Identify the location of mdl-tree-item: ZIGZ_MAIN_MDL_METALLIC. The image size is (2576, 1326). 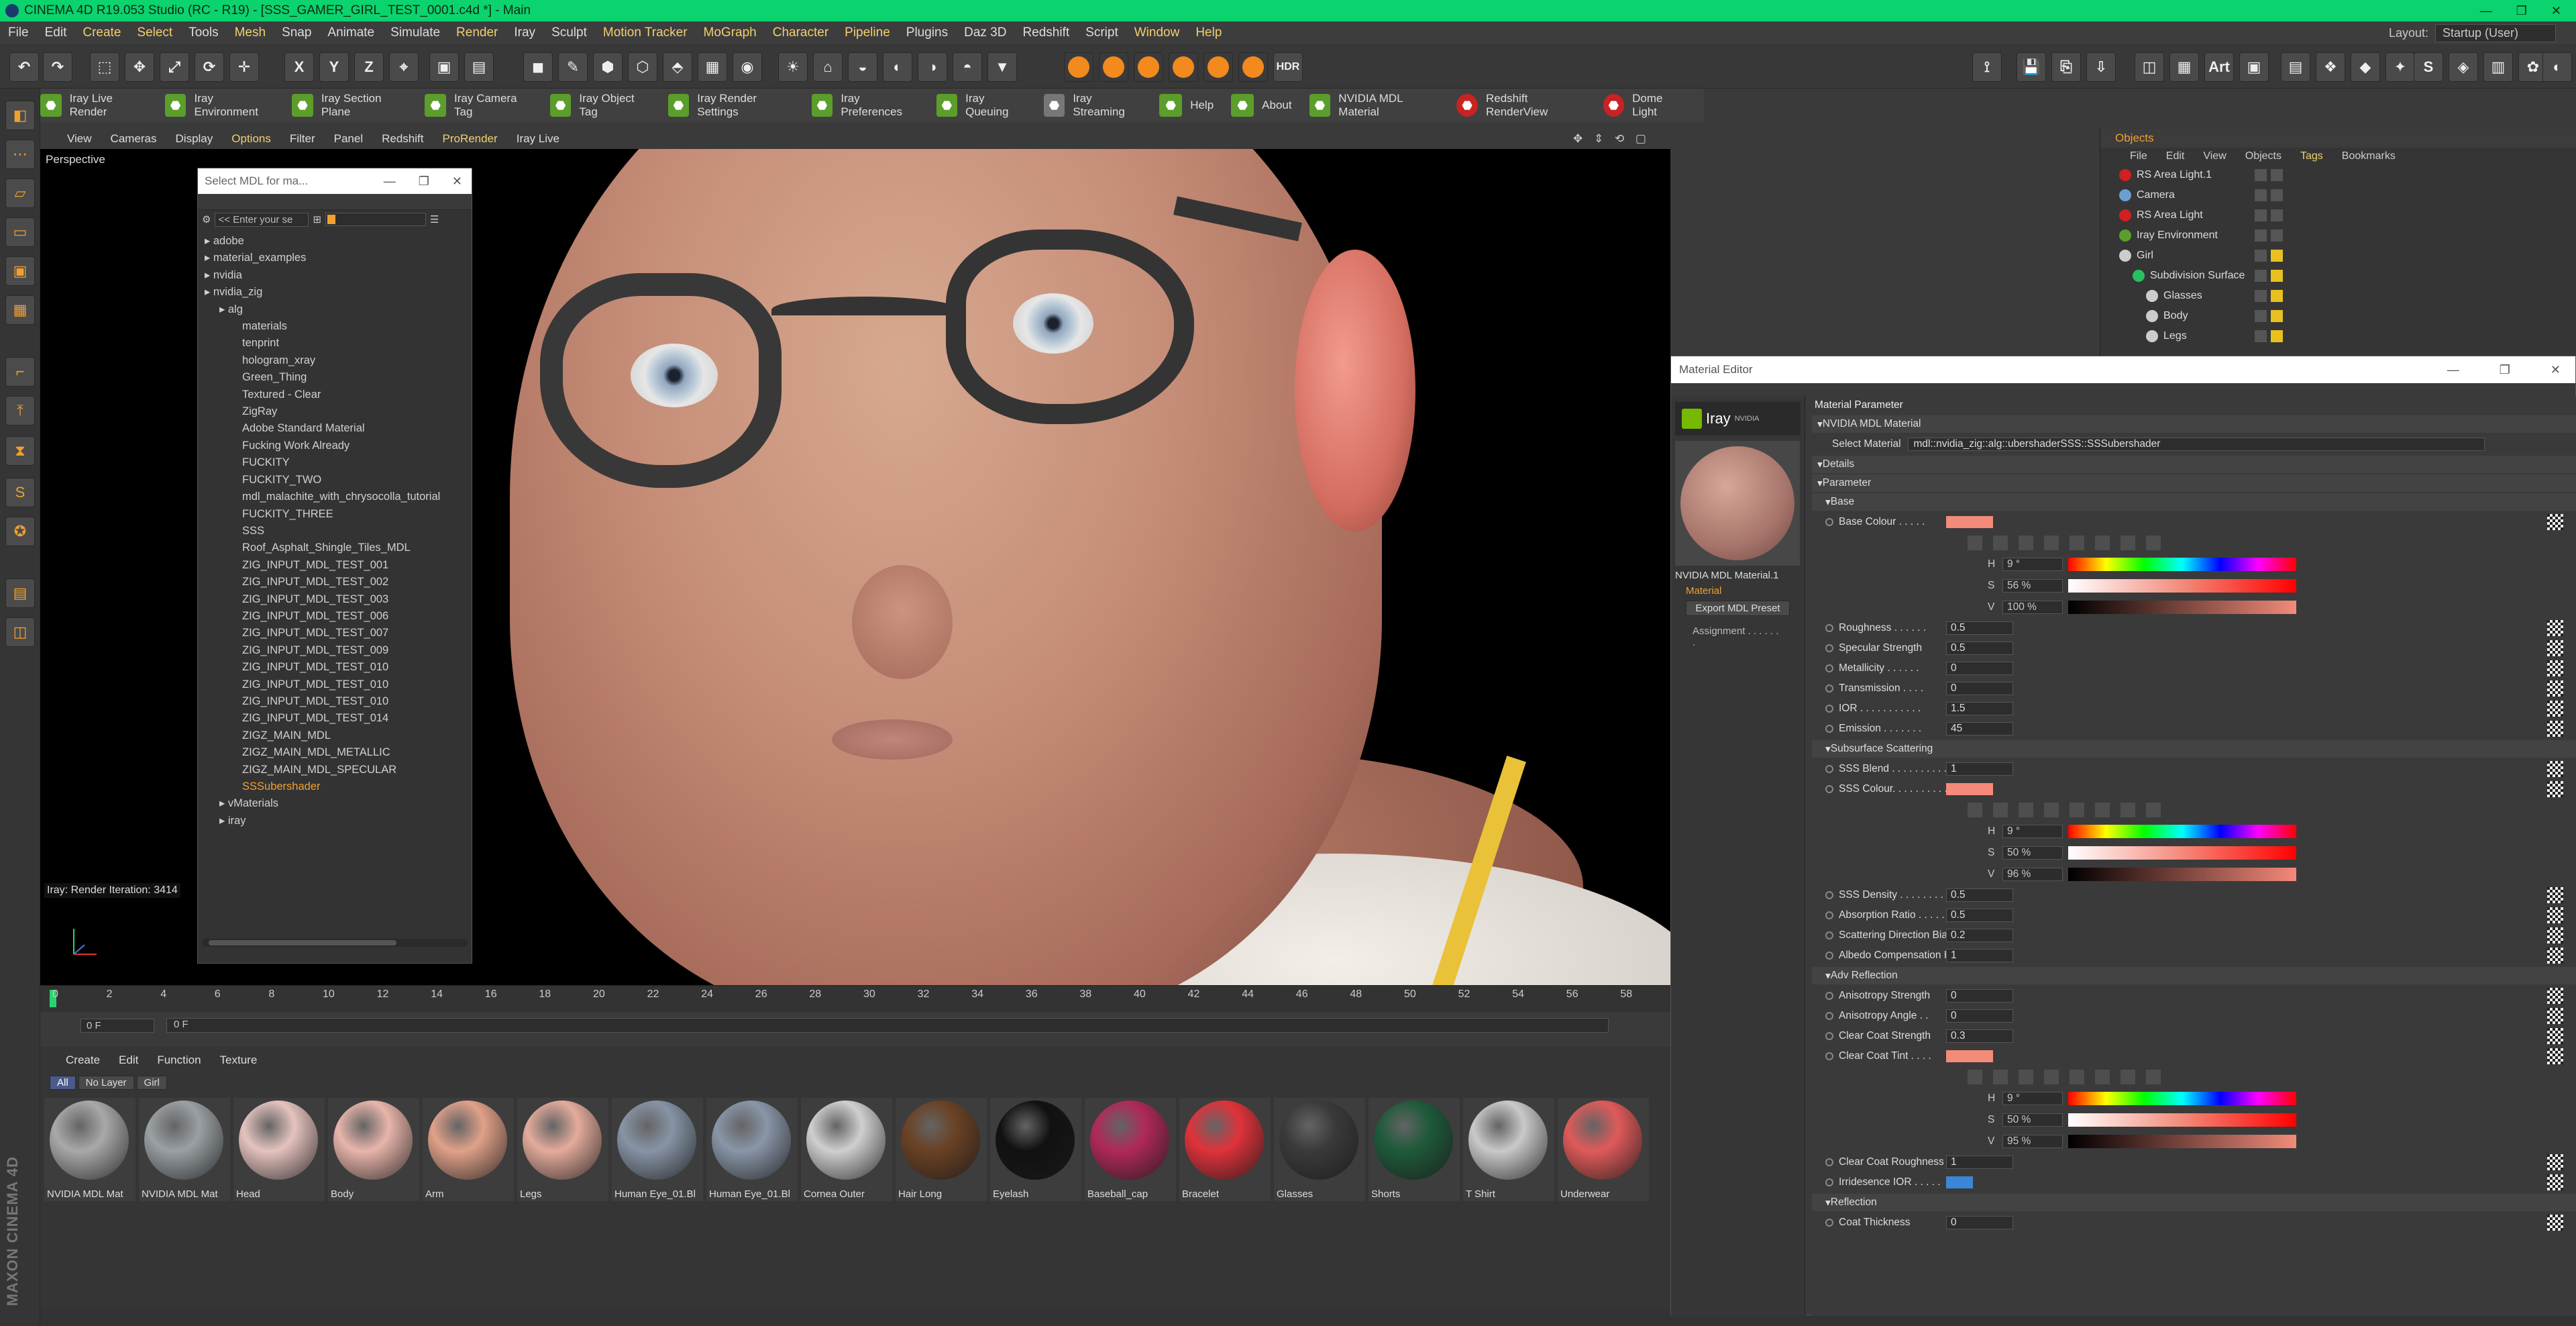
(338, 752).